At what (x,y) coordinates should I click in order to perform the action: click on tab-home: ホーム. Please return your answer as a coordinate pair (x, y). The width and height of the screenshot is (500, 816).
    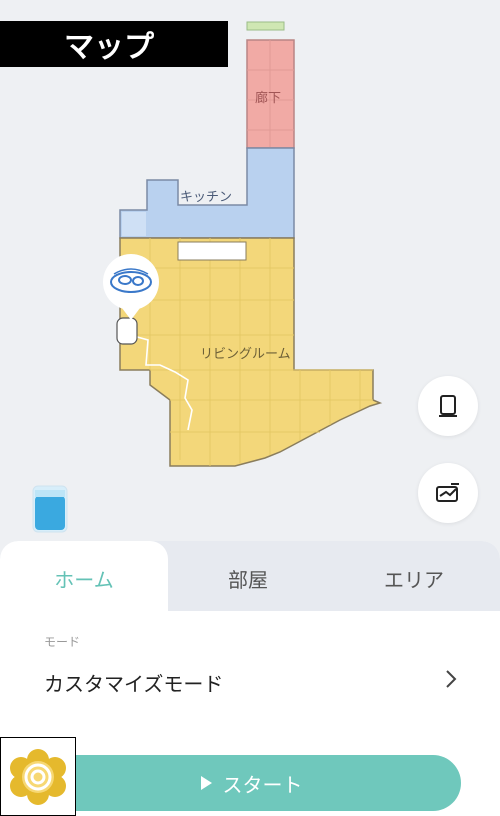
    Looking at the image, I should click on (84, 576).